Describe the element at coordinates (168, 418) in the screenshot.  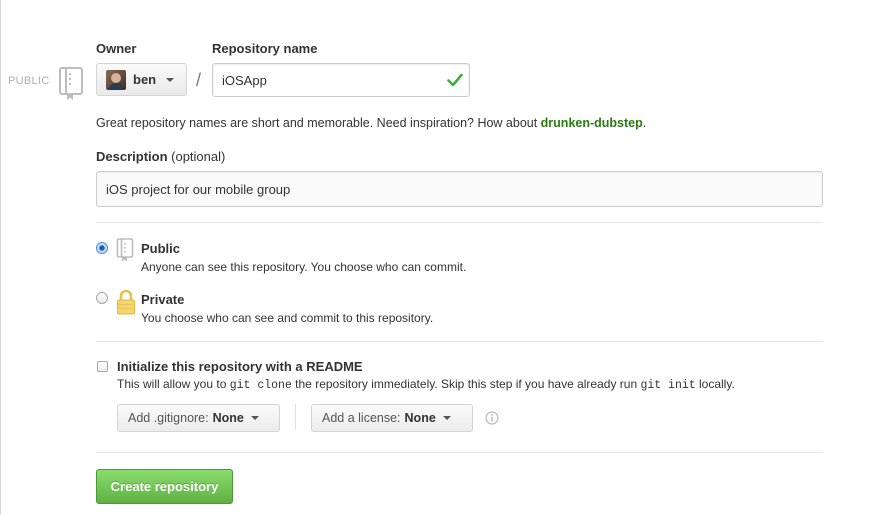
I see `gitignore-select-label: Add .gitignore:` at that location.